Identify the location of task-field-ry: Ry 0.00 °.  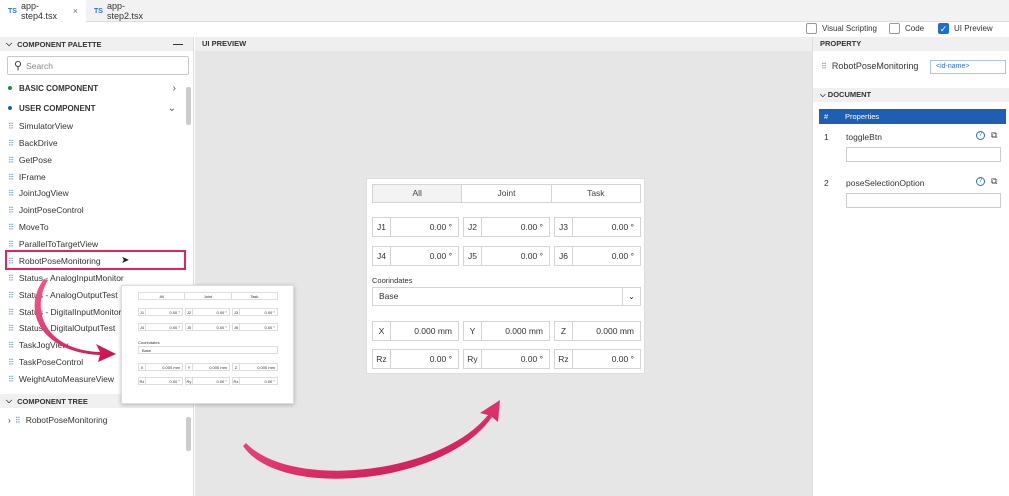
(506, 359).